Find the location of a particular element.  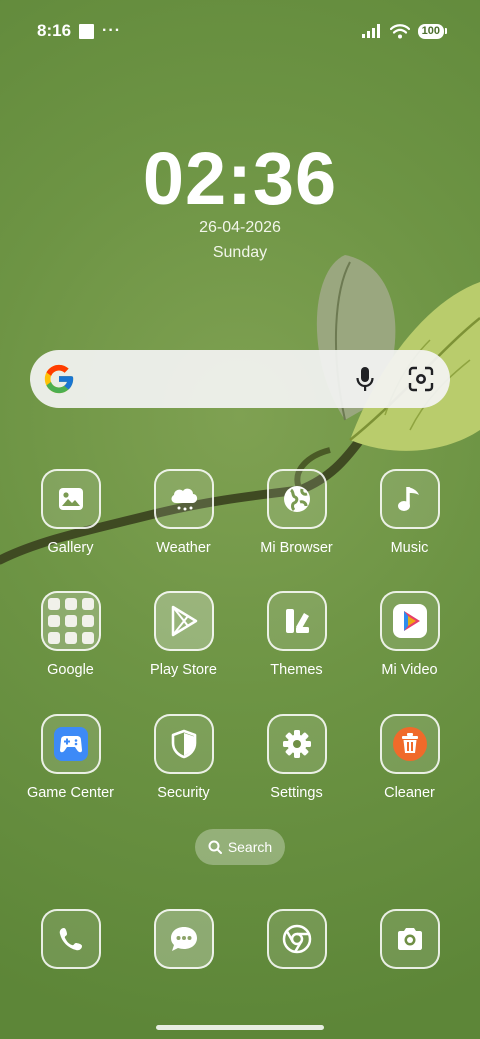

app-game-center: Game Center is located at coordinates (70, 757).